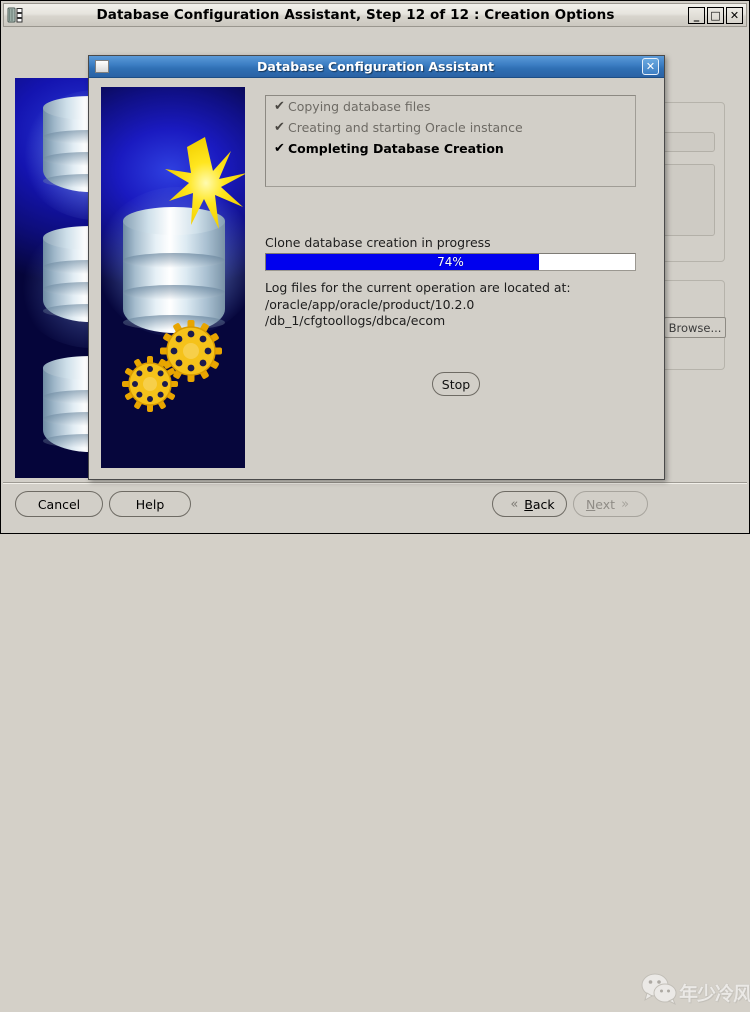  I want to click on list-item: ✔ Completing Database Creation, so click(450, 148).